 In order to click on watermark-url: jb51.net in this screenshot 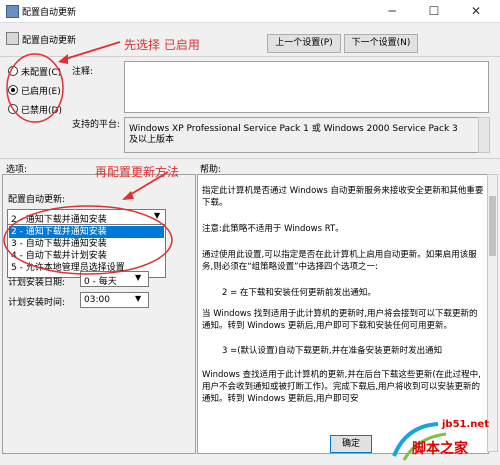, I will do `click(465, 424)`.